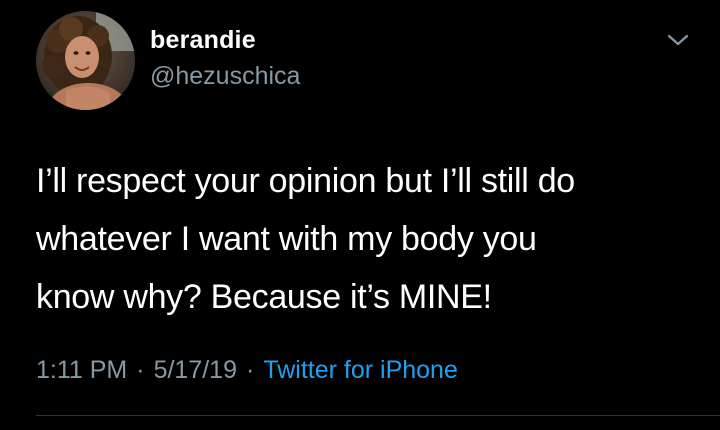 The height and width of the screenshot is (430, 720). I want to click on avatar, so click(85, 60).